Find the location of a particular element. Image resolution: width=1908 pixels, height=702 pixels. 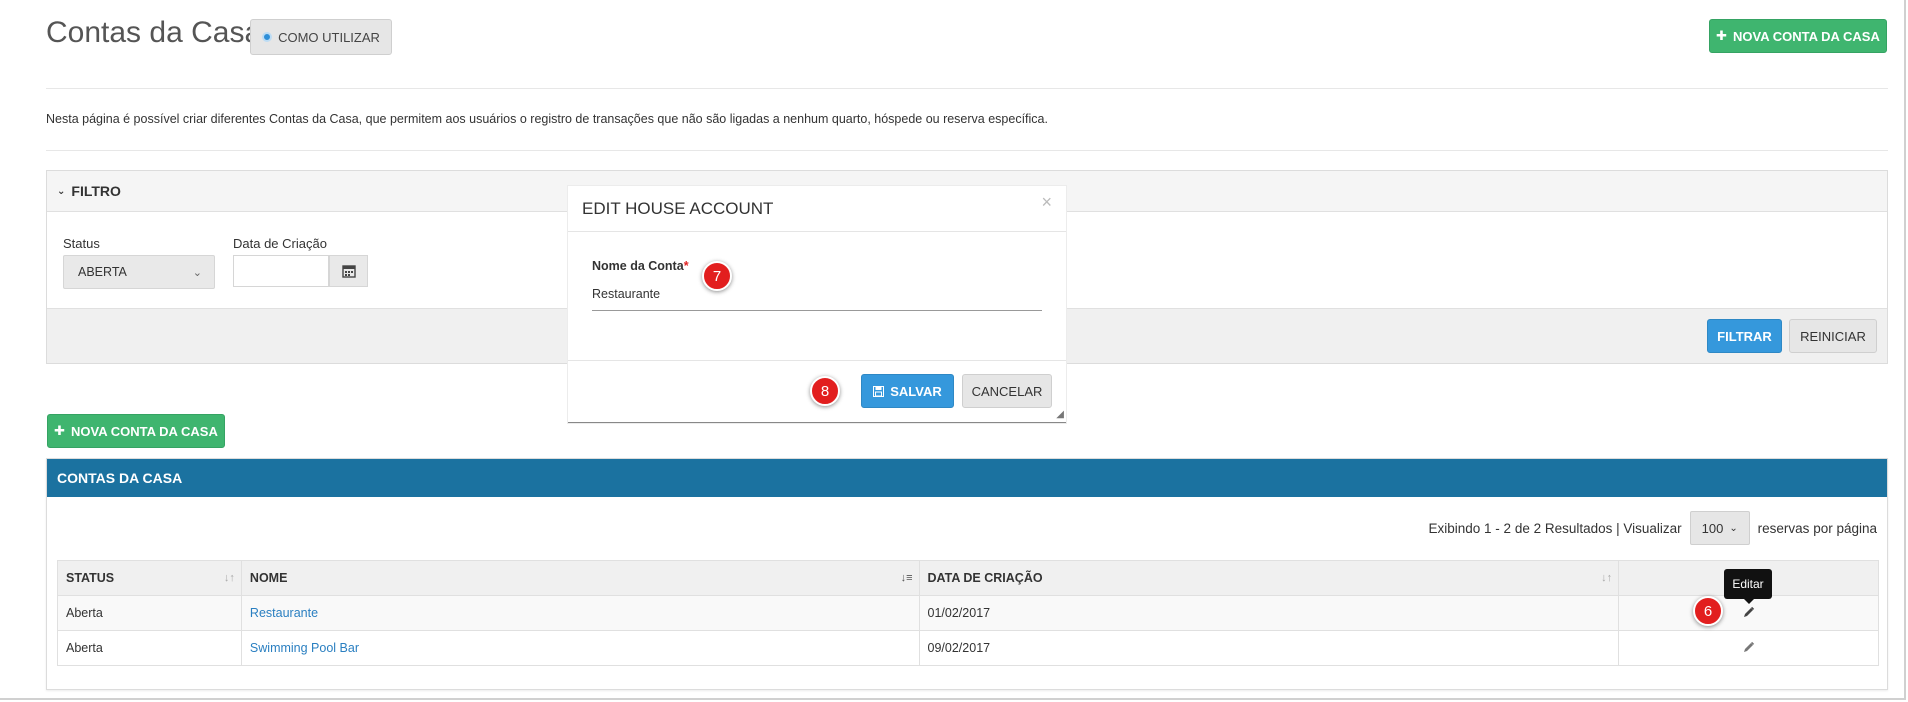

save-button: SALVAR is located at coordinates (907, 391).